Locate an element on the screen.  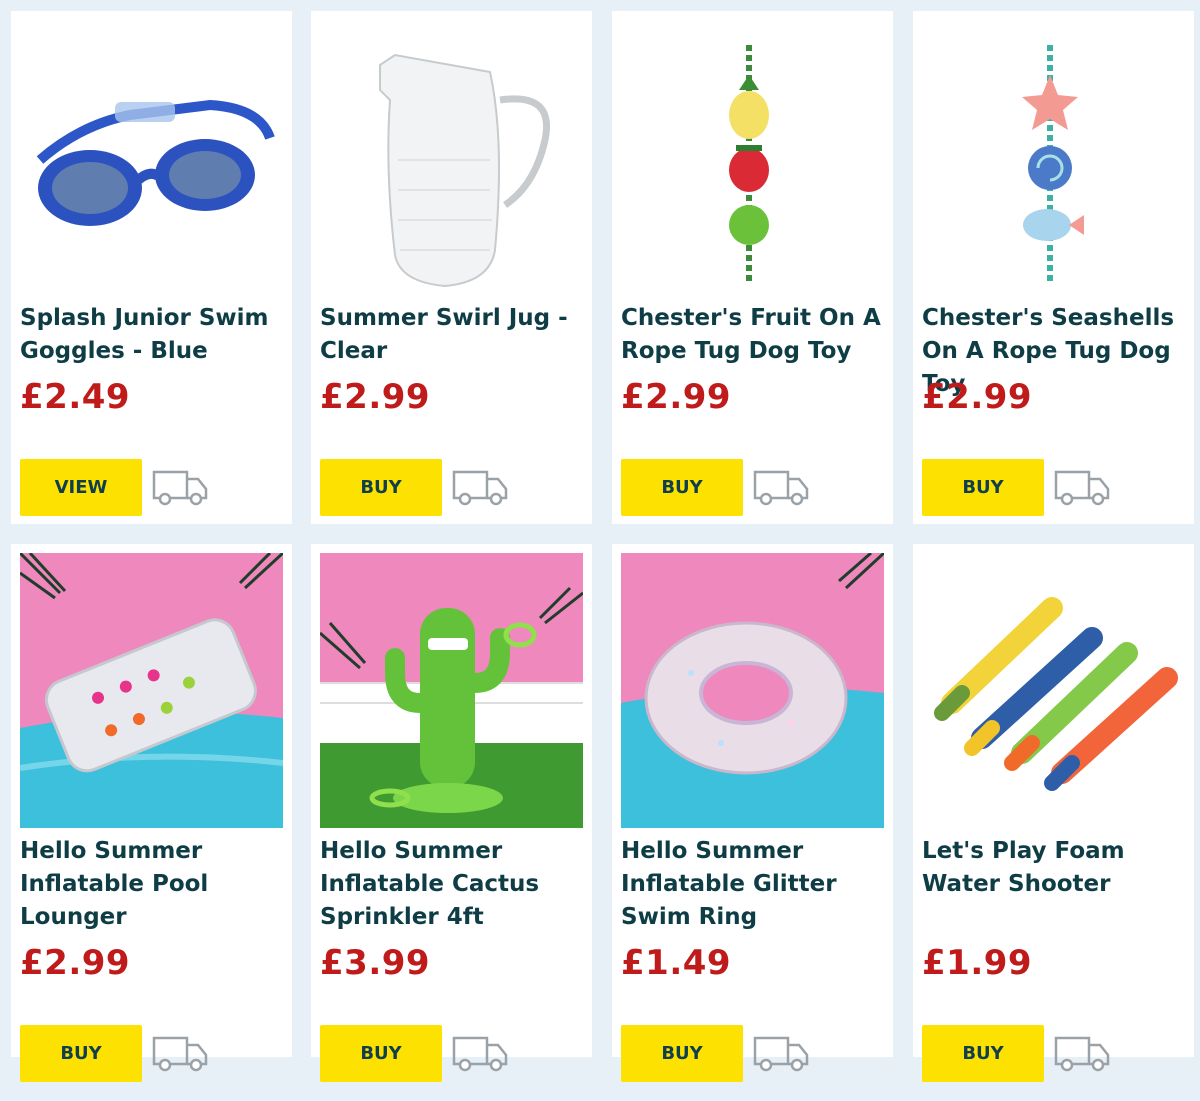
product-title: Summer Swirl Jug - Clear is located at coordinates (454, 335).